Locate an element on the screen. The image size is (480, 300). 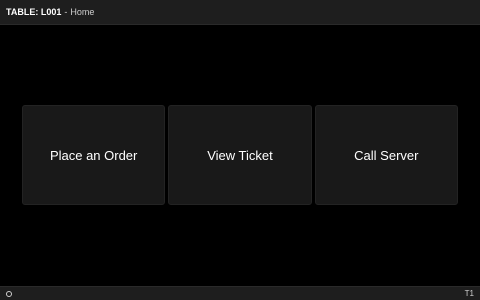
footer-bar: T1 is located at coordinates (240, 293).